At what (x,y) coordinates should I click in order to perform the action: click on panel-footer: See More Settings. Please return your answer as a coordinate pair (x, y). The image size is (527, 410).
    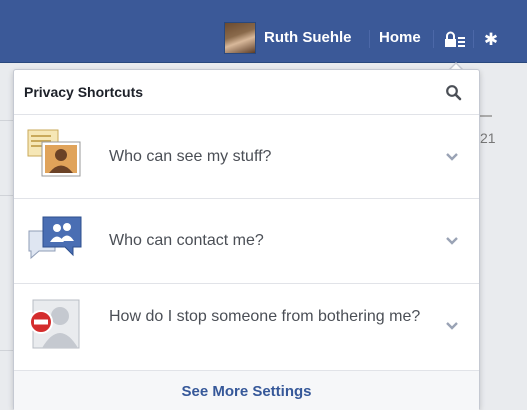
    Looking at the image, I should click on (246, 390).